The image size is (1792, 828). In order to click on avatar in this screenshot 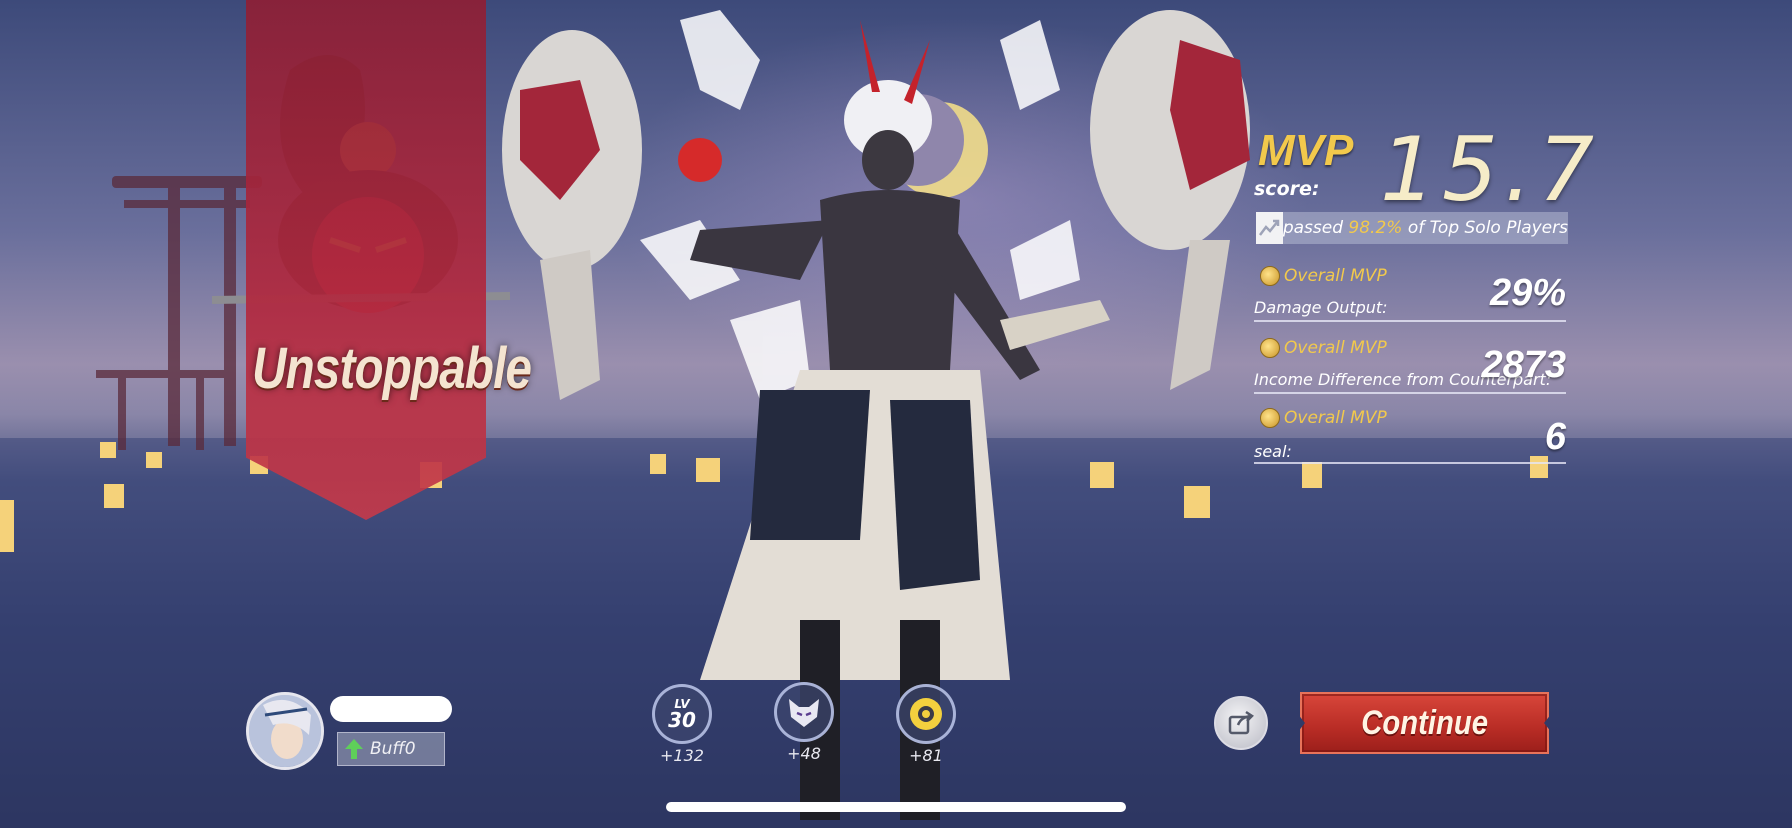, I will do `click(285, 731)`.